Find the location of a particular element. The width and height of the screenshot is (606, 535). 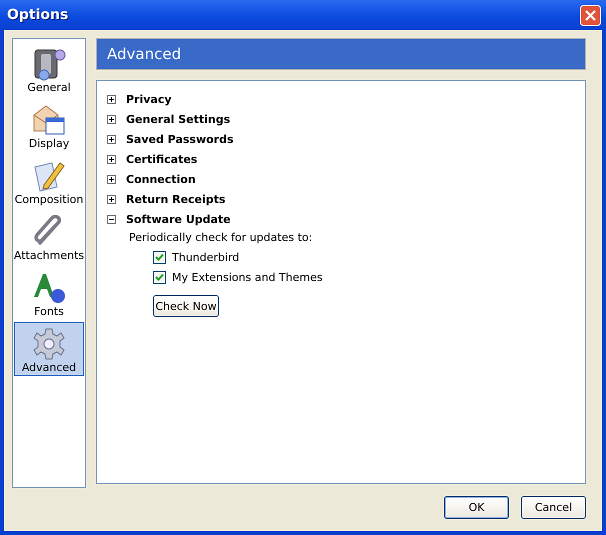

section-title: Connection is located at coordinates (161, 179).